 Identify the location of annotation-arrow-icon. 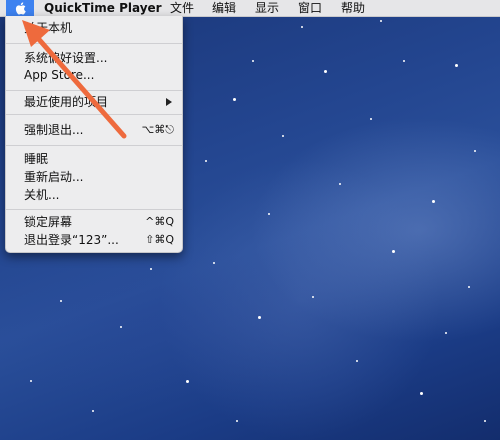
(74, 79).